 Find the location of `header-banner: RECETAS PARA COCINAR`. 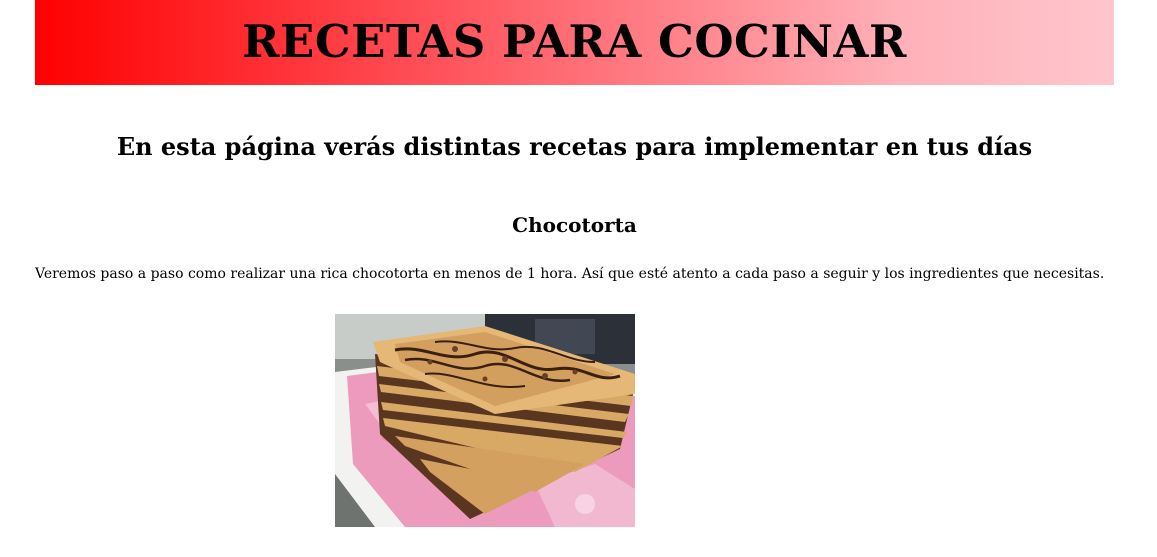

header-banner: RECETAS PARA COCINAR is located at coordinates (574, 42).